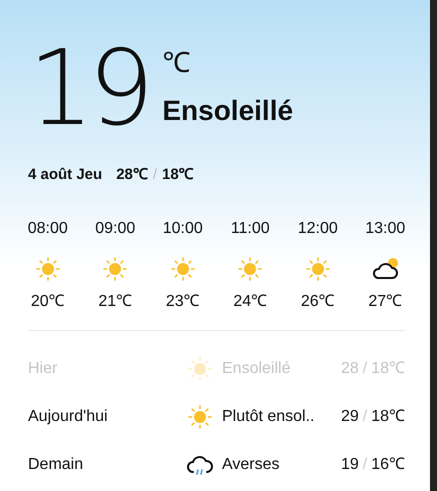  I want to click on hour-label: 13:00, so click(385, 228).